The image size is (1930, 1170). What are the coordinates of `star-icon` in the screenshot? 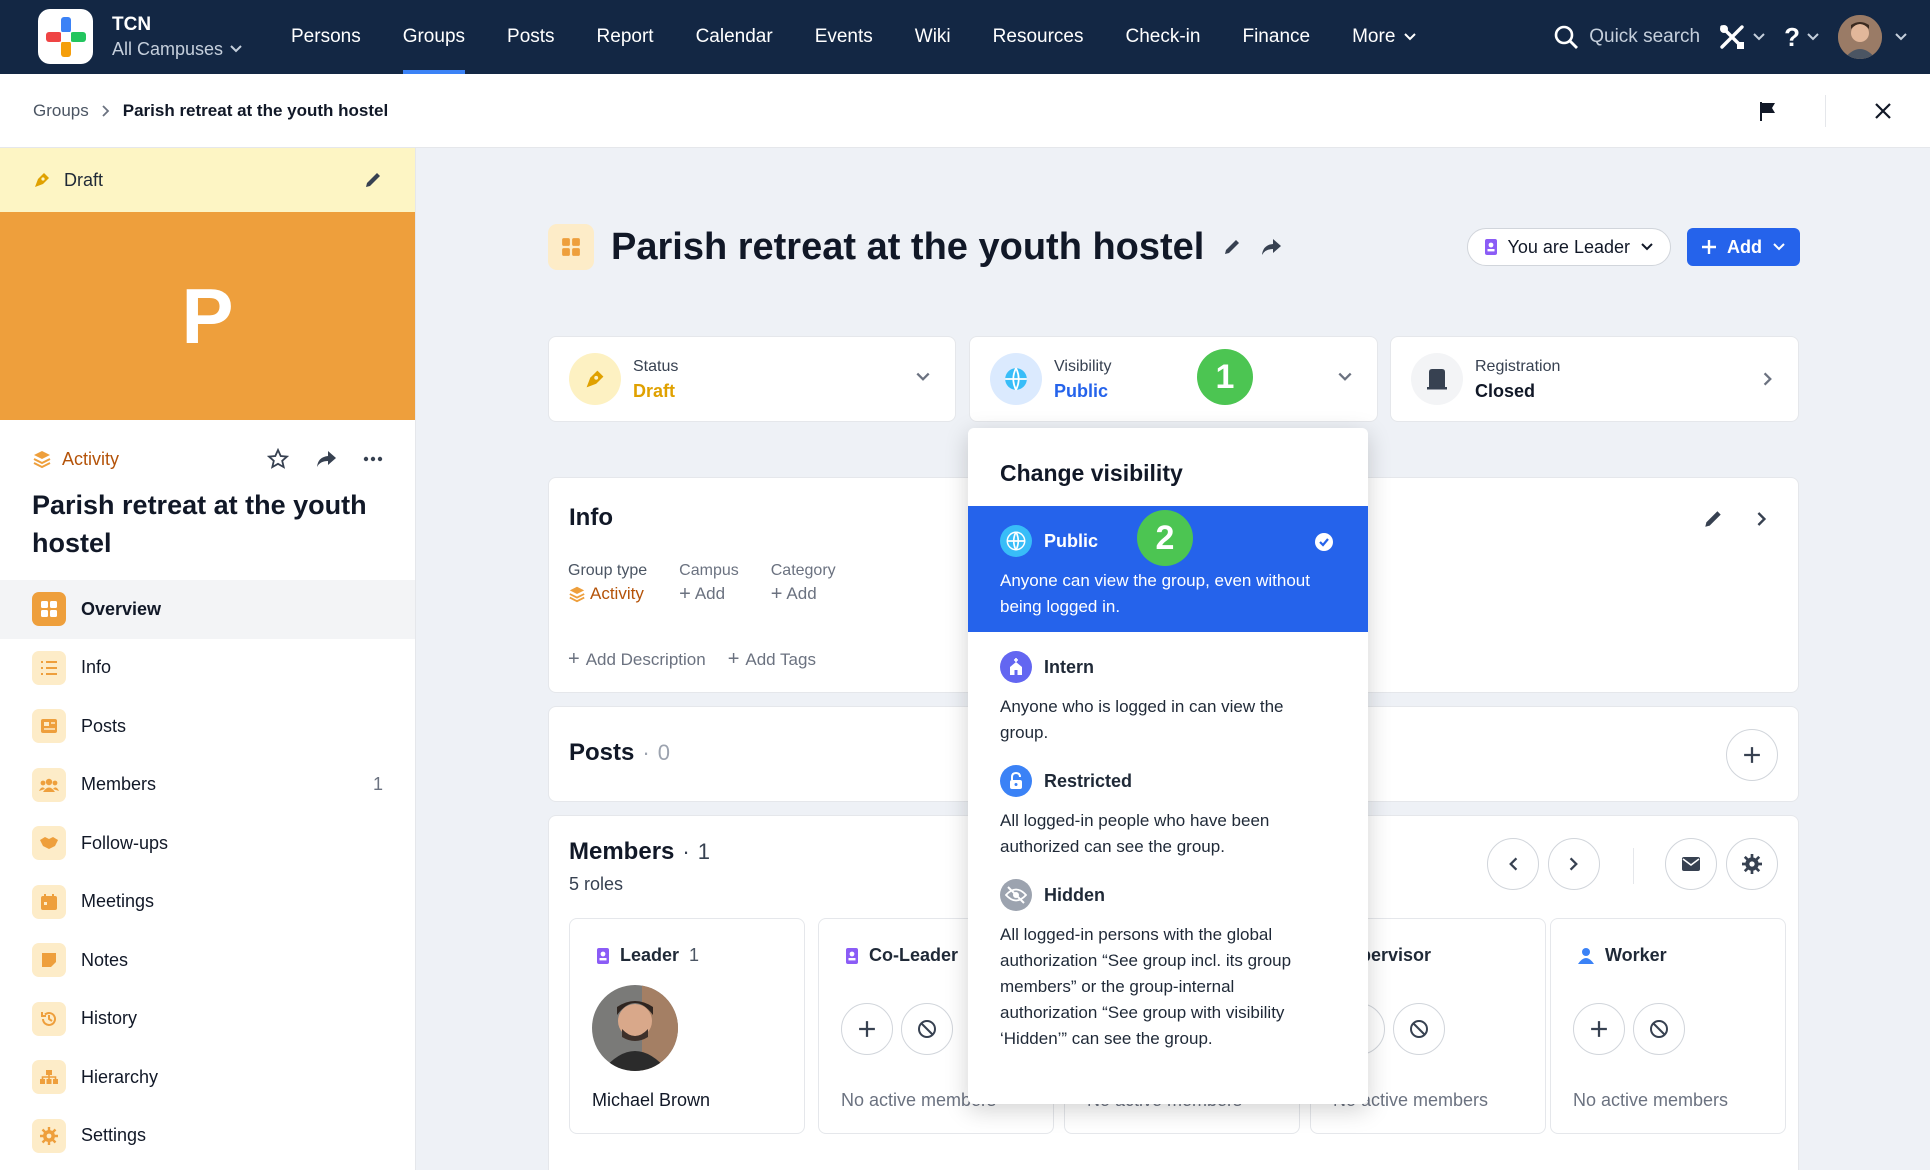 It's located at (278, 459).